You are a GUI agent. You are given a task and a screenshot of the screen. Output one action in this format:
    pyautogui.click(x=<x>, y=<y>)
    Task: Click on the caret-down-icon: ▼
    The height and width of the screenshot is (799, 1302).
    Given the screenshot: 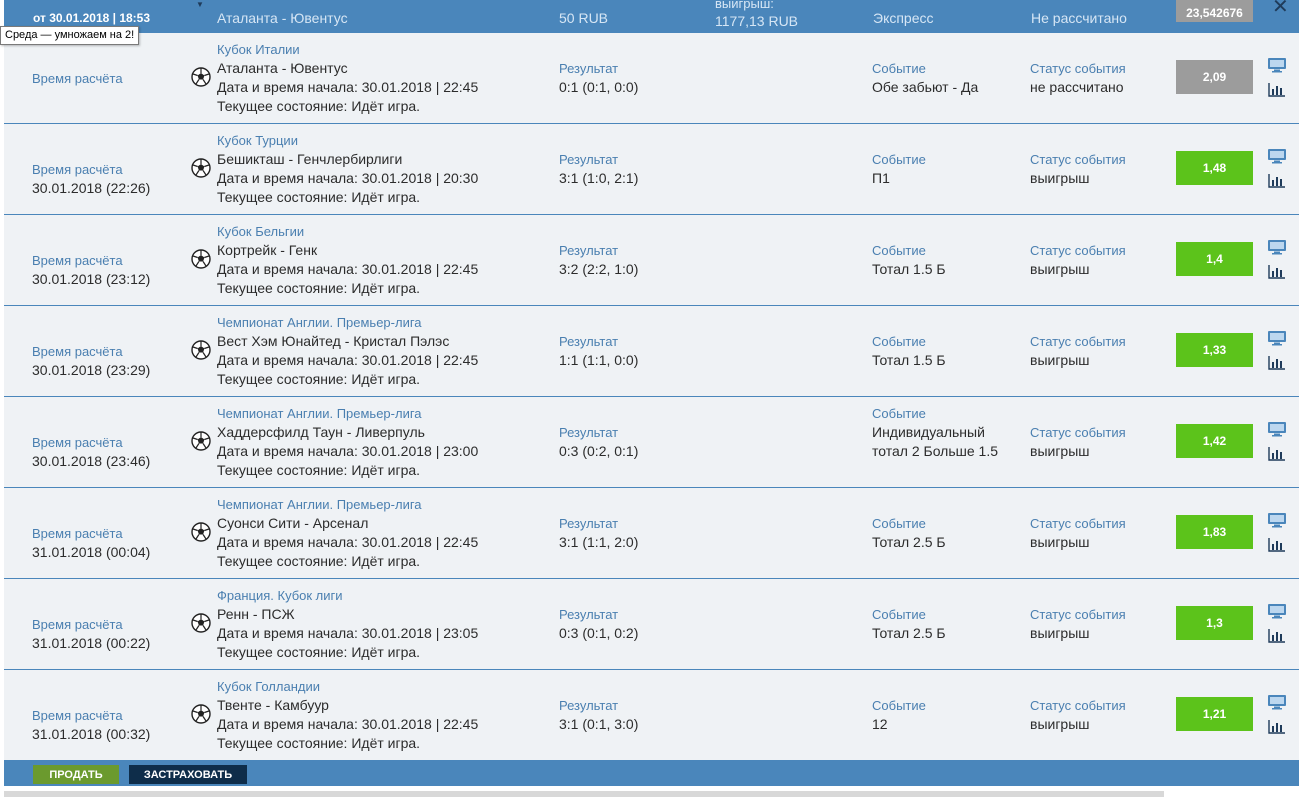 What is the action you would take?
    pyautogui.click(x=200, y=4)
    